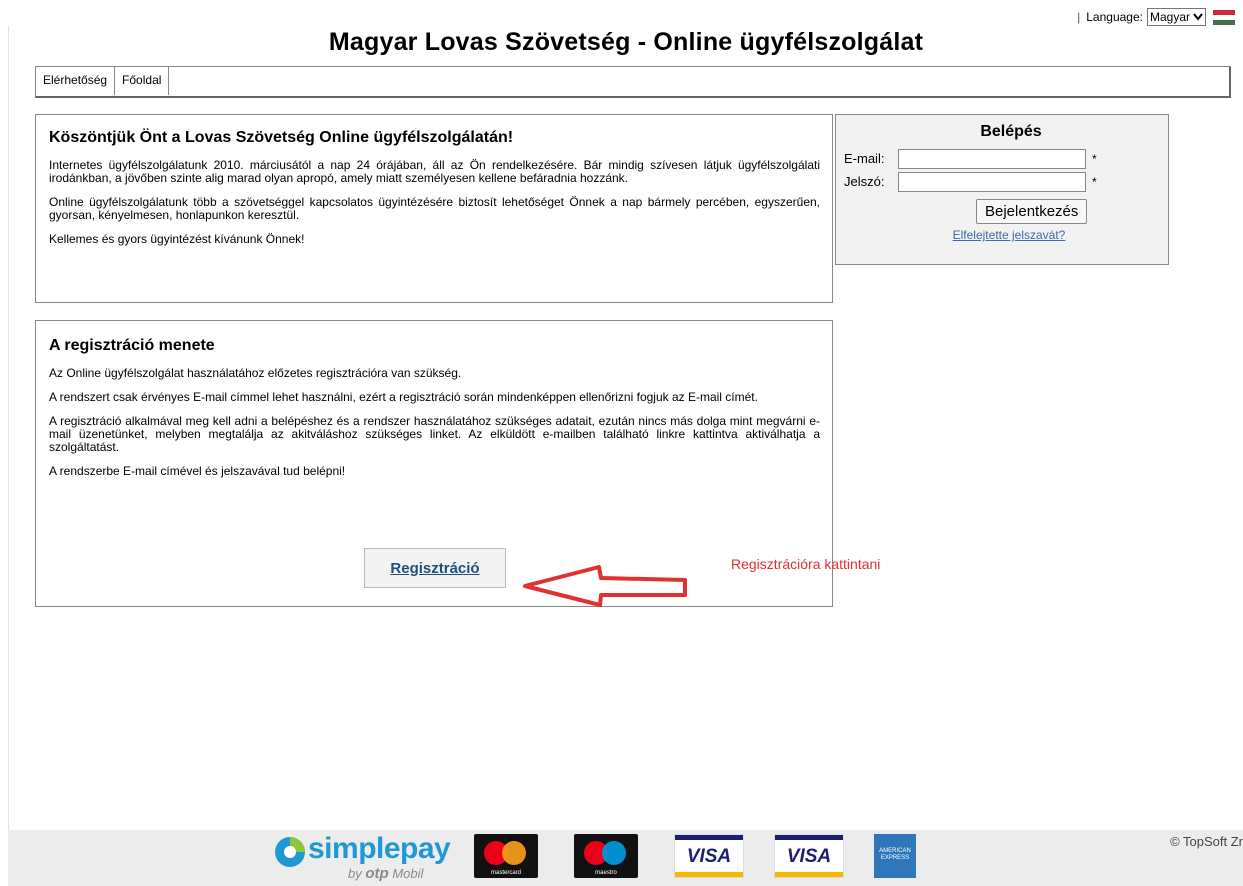 The height and width of the screenshot is (886, 1243). I want to click on email-required-mark: *, so click(1094, 158).